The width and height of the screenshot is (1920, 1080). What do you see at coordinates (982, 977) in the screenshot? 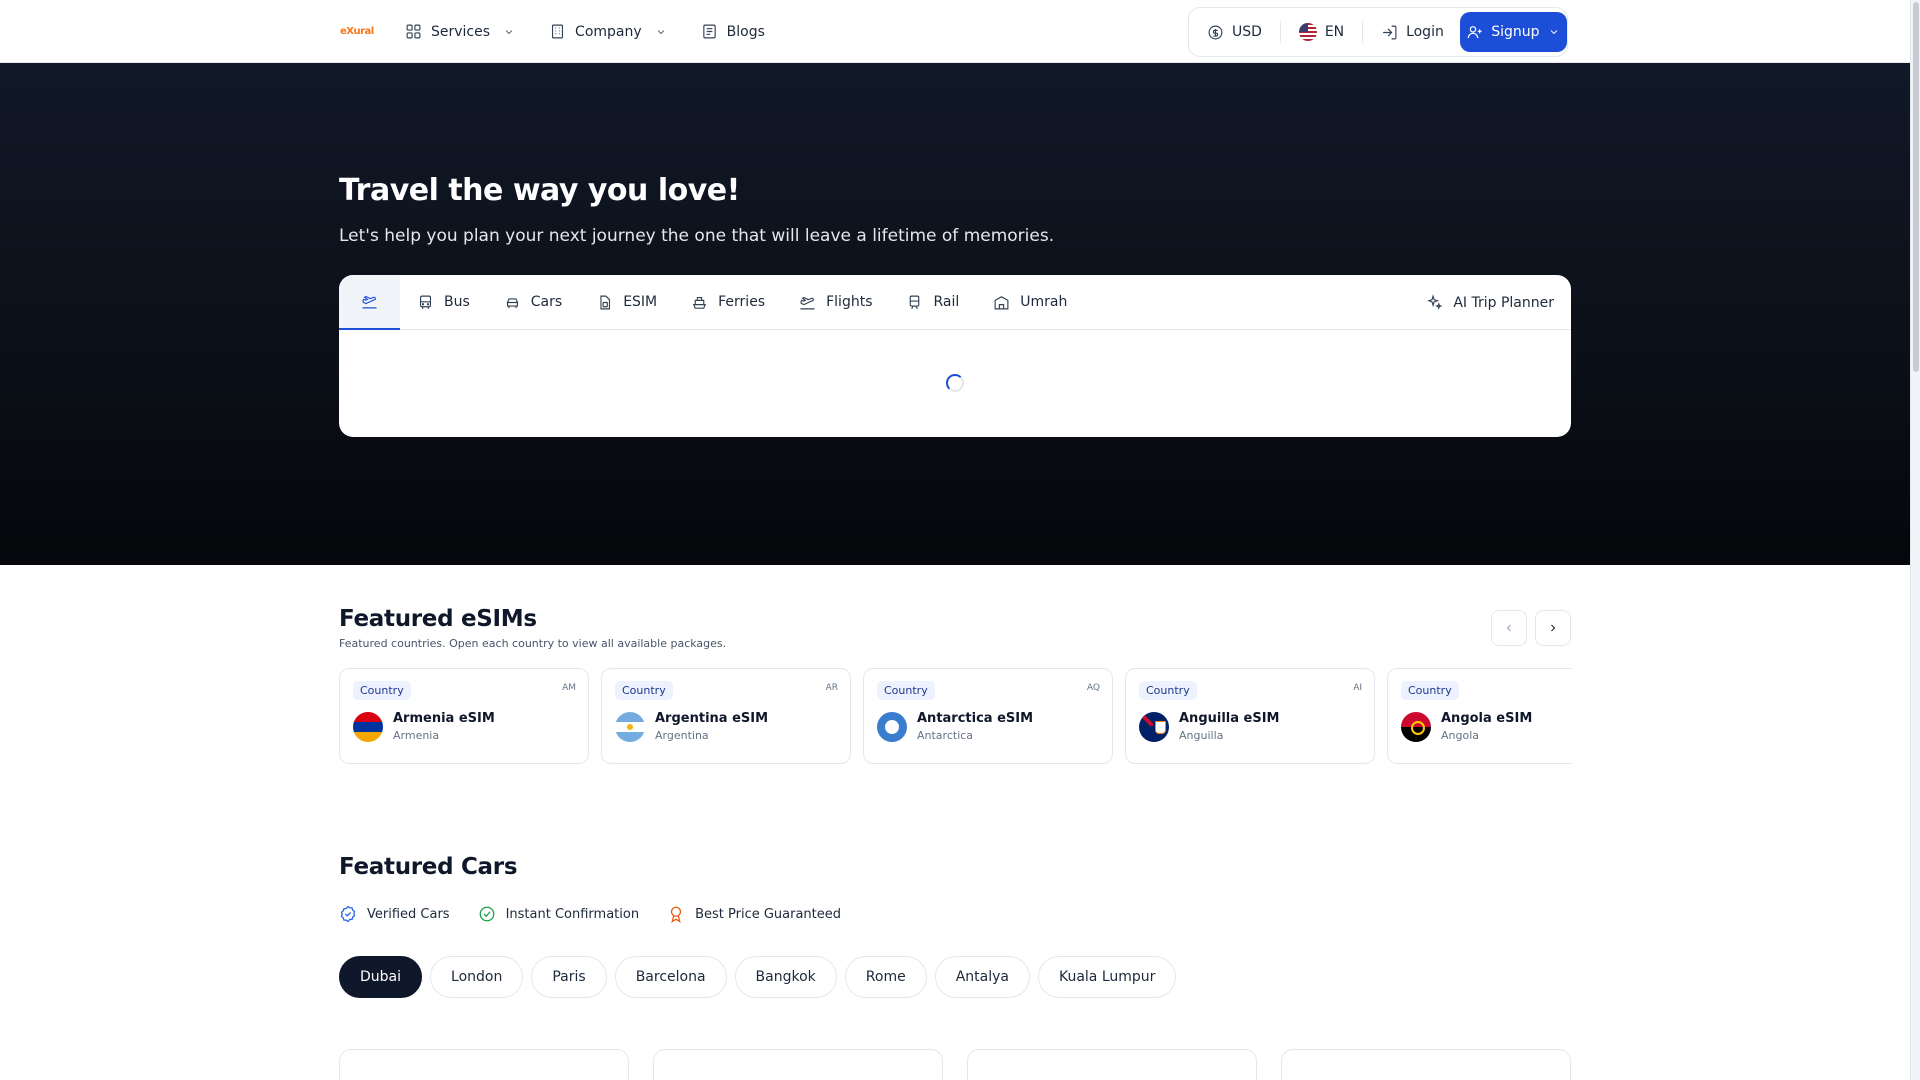
I see `city-chip-antalya: Antalya` at bounding box center [982, 977].